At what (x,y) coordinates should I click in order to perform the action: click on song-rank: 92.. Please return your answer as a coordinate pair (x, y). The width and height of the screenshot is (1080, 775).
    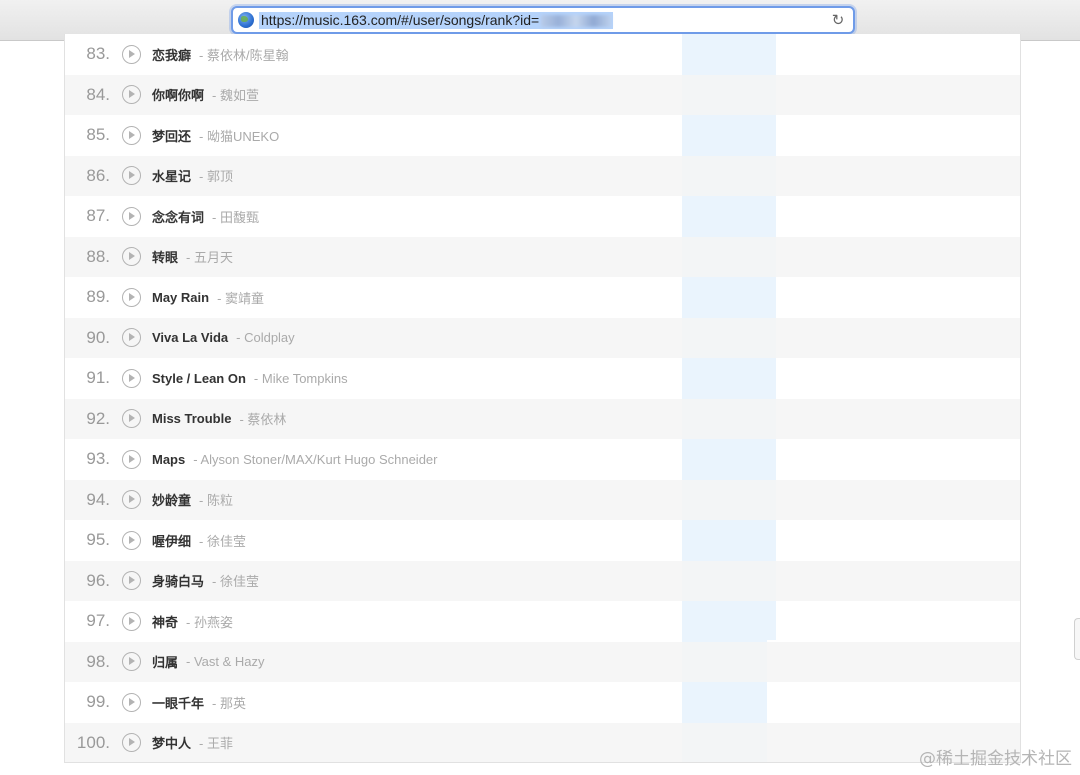
    Looking at the image, I should click on (98, 418).